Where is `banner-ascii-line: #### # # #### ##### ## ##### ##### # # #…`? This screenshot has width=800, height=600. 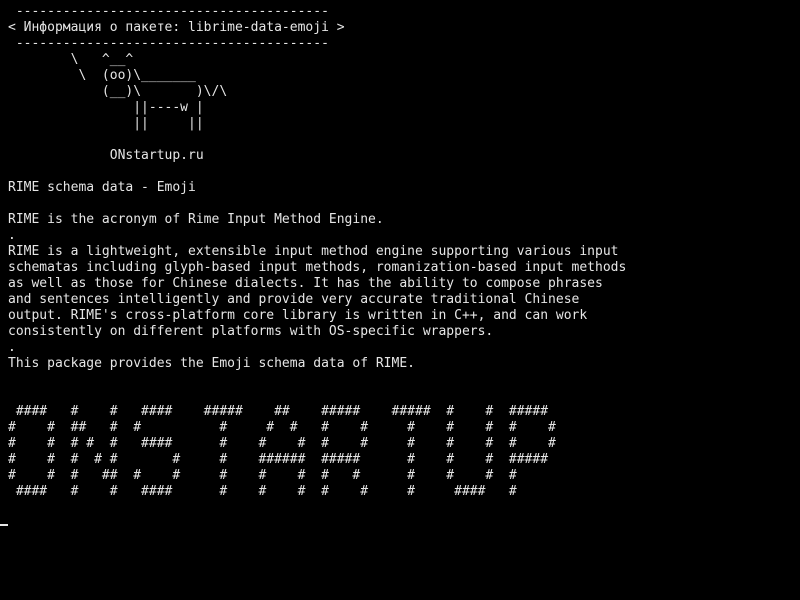
banner-ascii-line: #### # # #### ##### ## ##### ##### # # #… is located at coordinates (278, 411).